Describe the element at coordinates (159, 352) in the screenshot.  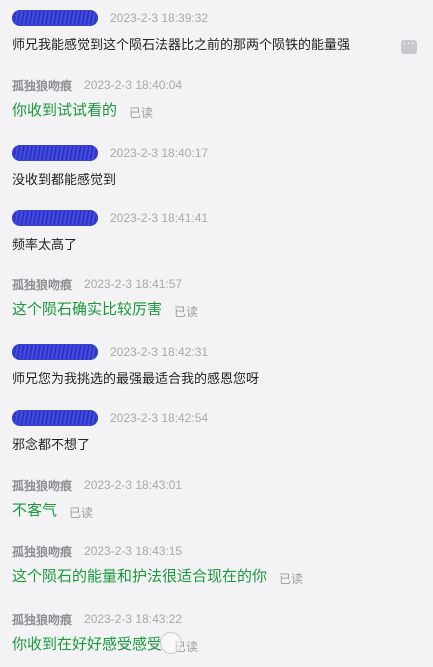
I see `message-time: 2023-2-3 18:42:31` at that location.